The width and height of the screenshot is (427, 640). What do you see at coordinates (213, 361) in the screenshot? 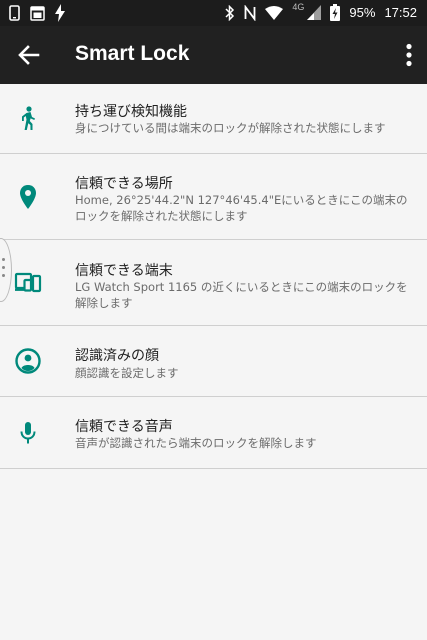
I see `list-item-trusted-face: 認識済みの顔 顔認識を設定します` at bounding box center [213, 361].